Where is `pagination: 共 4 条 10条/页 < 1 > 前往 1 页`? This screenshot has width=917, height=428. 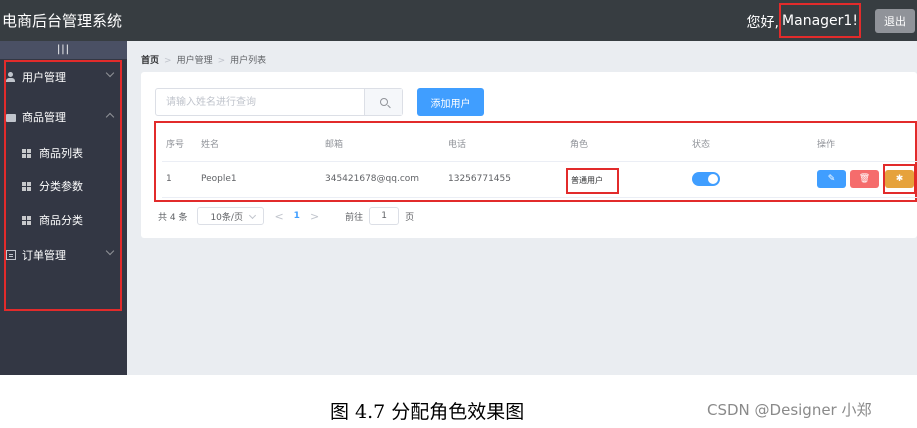
pagination: 共 4 条 10条/页 < 1 > 前往 1 页 is located at coordinates (286, 216).